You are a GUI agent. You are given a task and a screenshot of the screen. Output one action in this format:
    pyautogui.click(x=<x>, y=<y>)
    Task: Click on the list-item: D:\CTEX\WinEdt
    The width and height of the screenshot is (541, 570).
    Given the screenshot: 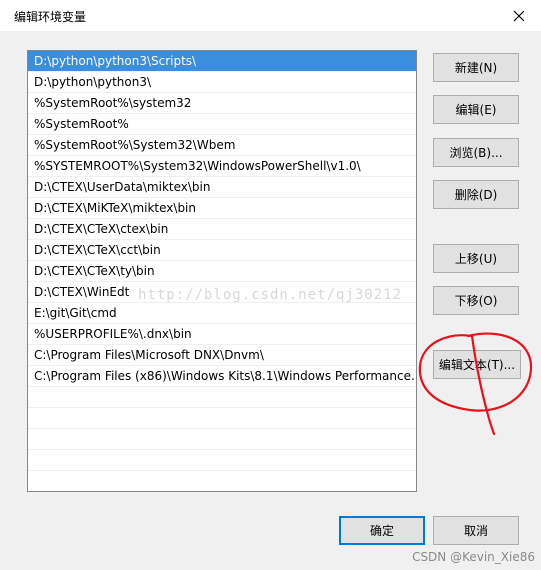 What is the action you would take?
    pyautogui.click(x=222, y=292)
    